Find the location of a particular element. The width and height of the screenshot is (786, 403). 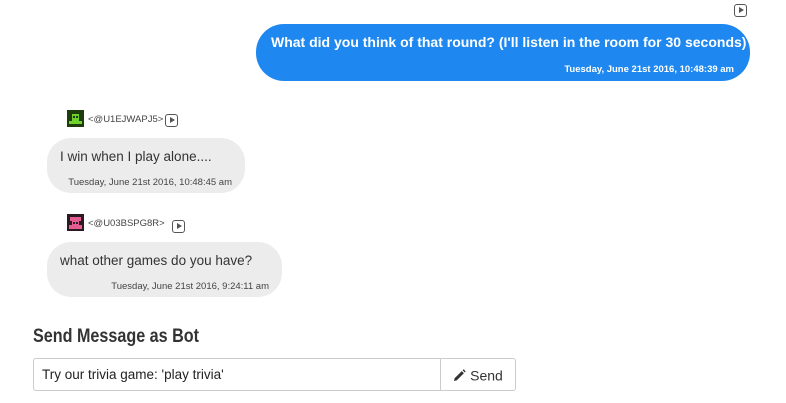

username: <@U03BSPG8R> is located at coordinates (126, 223).